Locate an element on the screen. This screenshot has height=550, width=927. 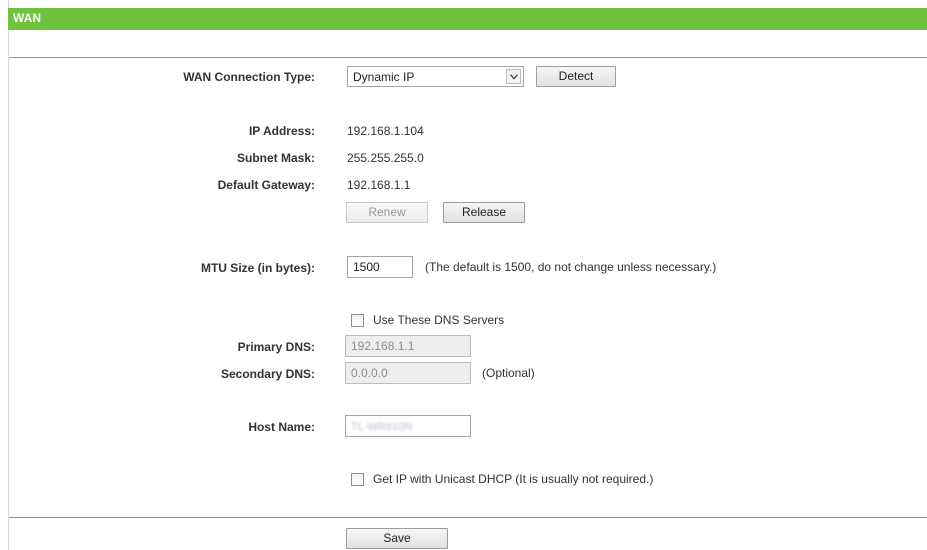
ip-address-value: 192.168.1.104 is located at coordinates (385, 131).